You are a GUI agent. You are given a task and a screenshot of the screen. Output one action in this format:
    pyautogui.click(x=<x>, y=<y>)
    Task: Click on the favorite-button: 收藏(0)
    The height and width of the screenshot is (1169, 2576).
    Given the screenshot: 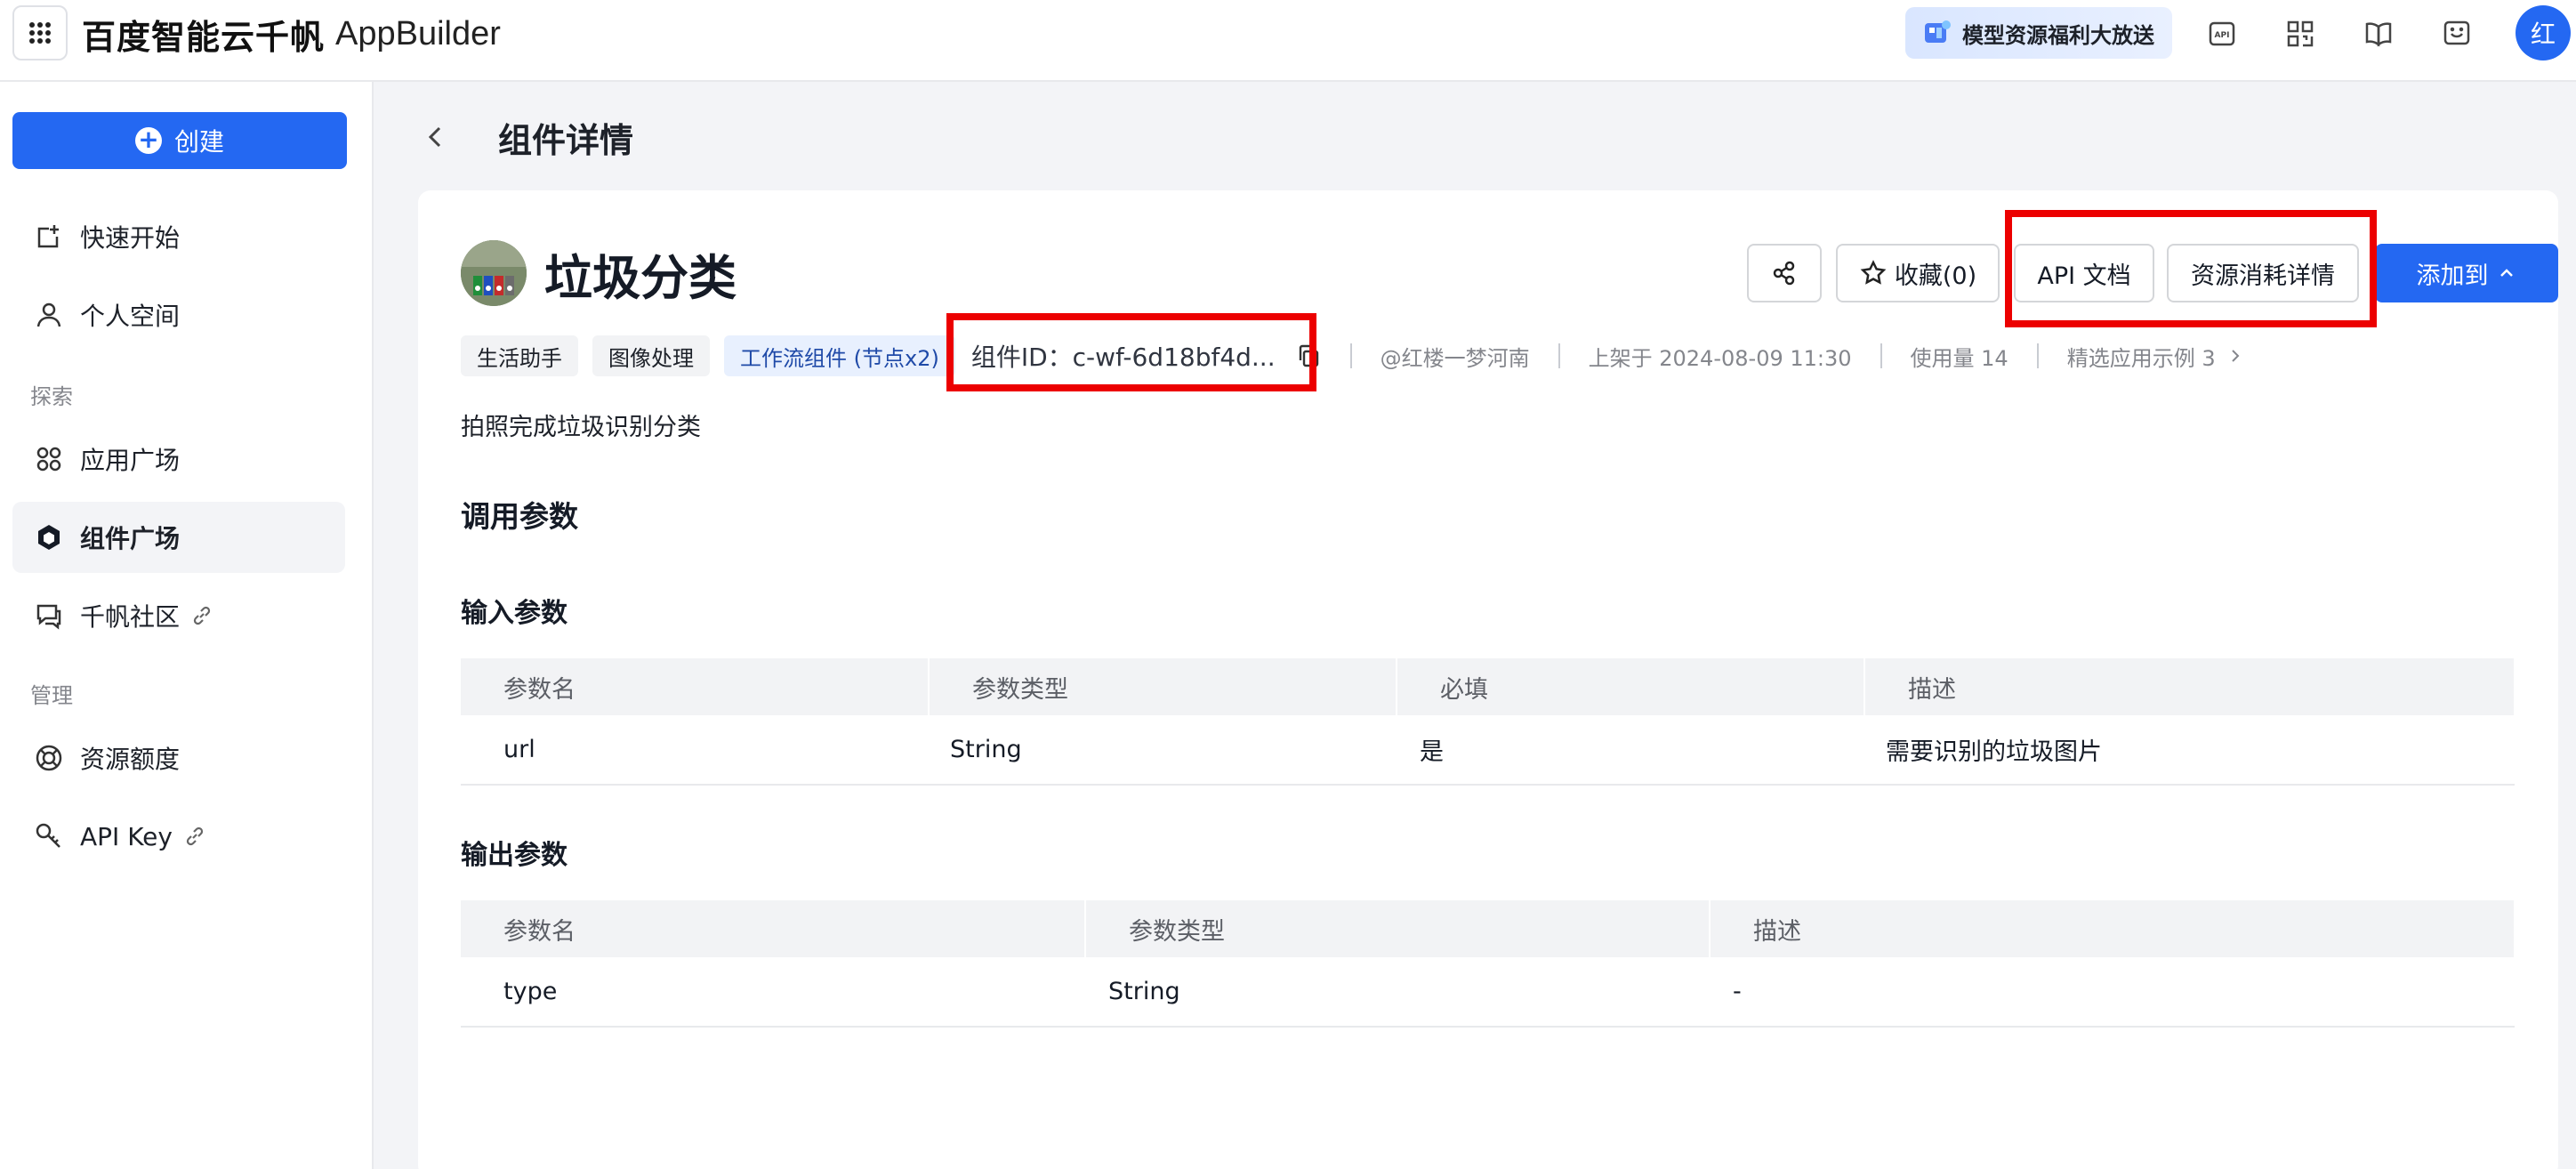 What is the action you would take?
    pyautogui.click(x=1918, y=273)
    